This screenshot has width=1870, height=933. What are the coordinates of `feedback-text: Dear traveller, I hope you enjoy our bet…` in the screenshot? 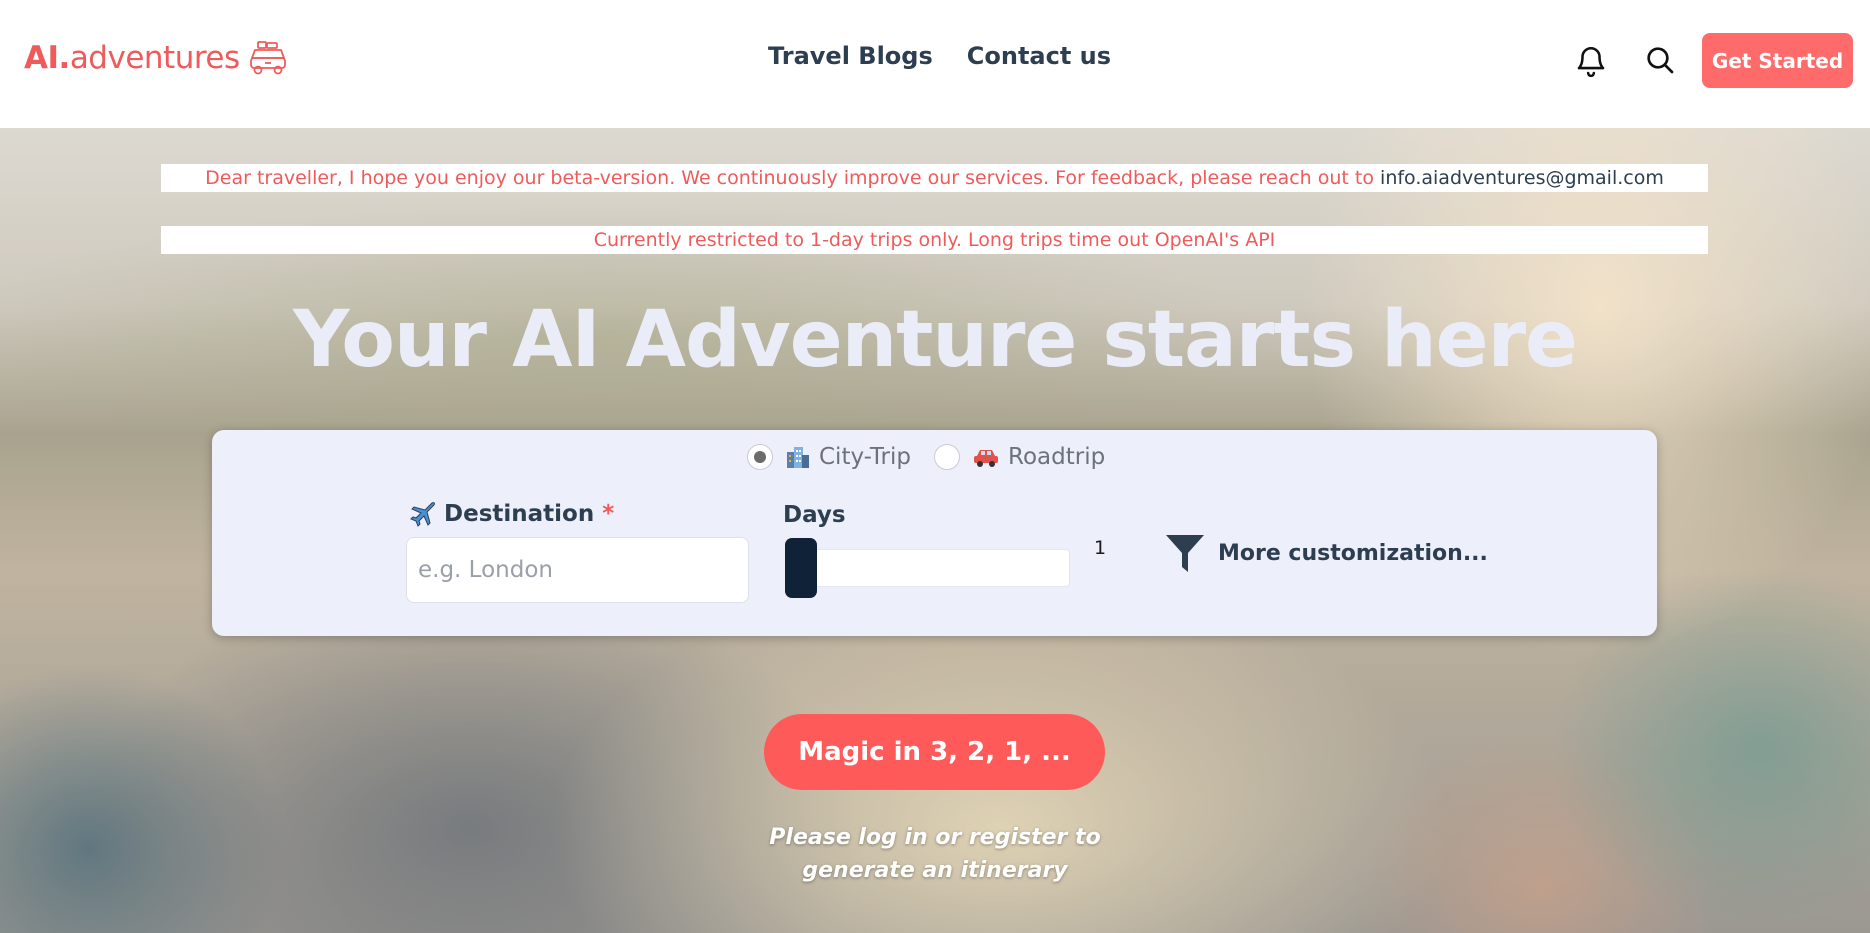 It's located at (793, 178).